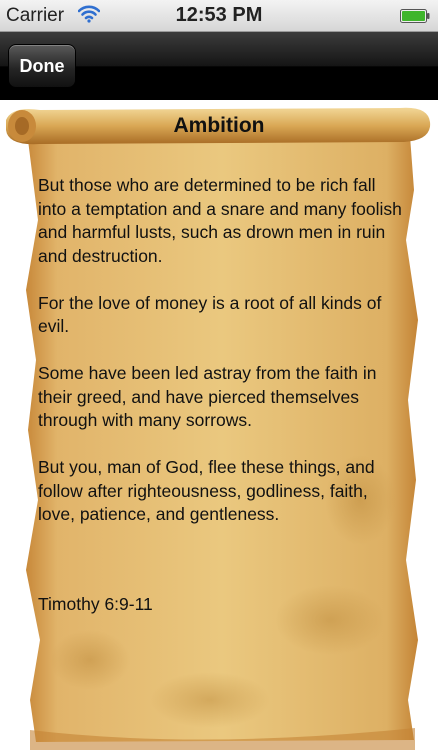 Image resolution: width=438 pixels, height=750 pixels. I want to click on scroll-title: Ambition, so click(219, 125).